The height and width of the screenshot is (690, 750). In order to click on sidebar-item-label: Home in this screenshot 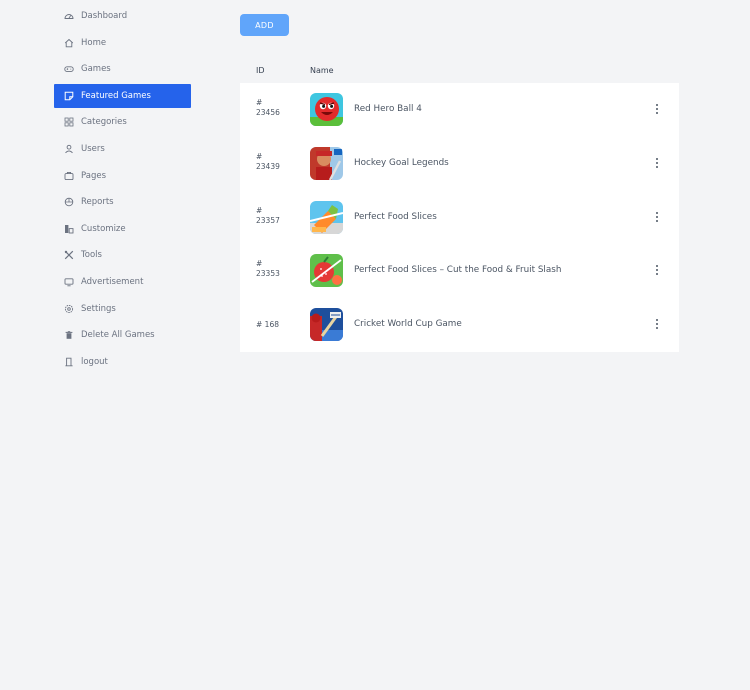, I will do `click(94, 42)`.